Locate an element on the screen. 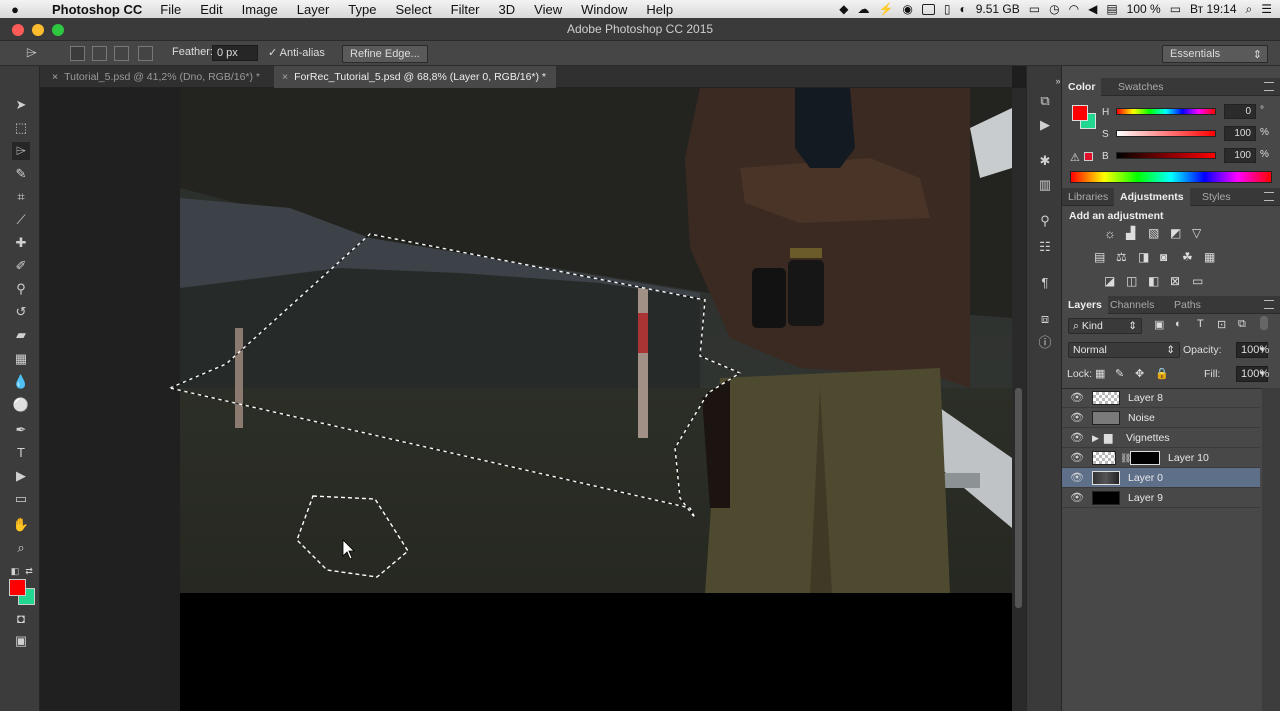 The width and height of the screenshot is (1280, 711). record-icon: ◉ is located at coordinates (907, 9).